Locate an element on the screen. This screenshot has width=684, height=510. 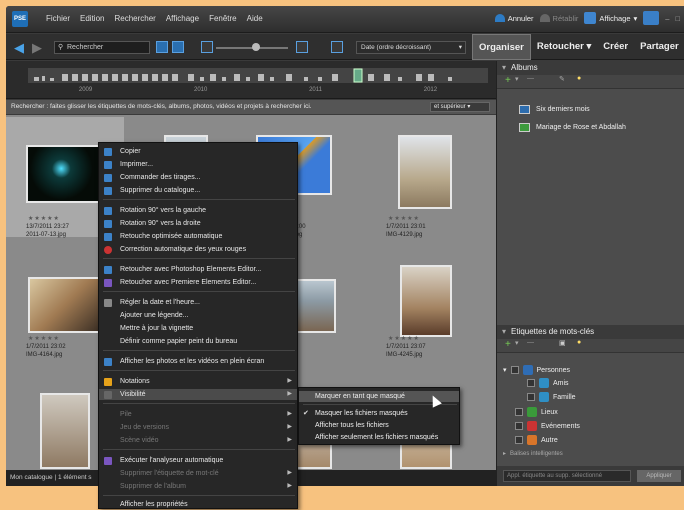
keyword-category: ▾ Personnes is located at coordinates (536, 370).